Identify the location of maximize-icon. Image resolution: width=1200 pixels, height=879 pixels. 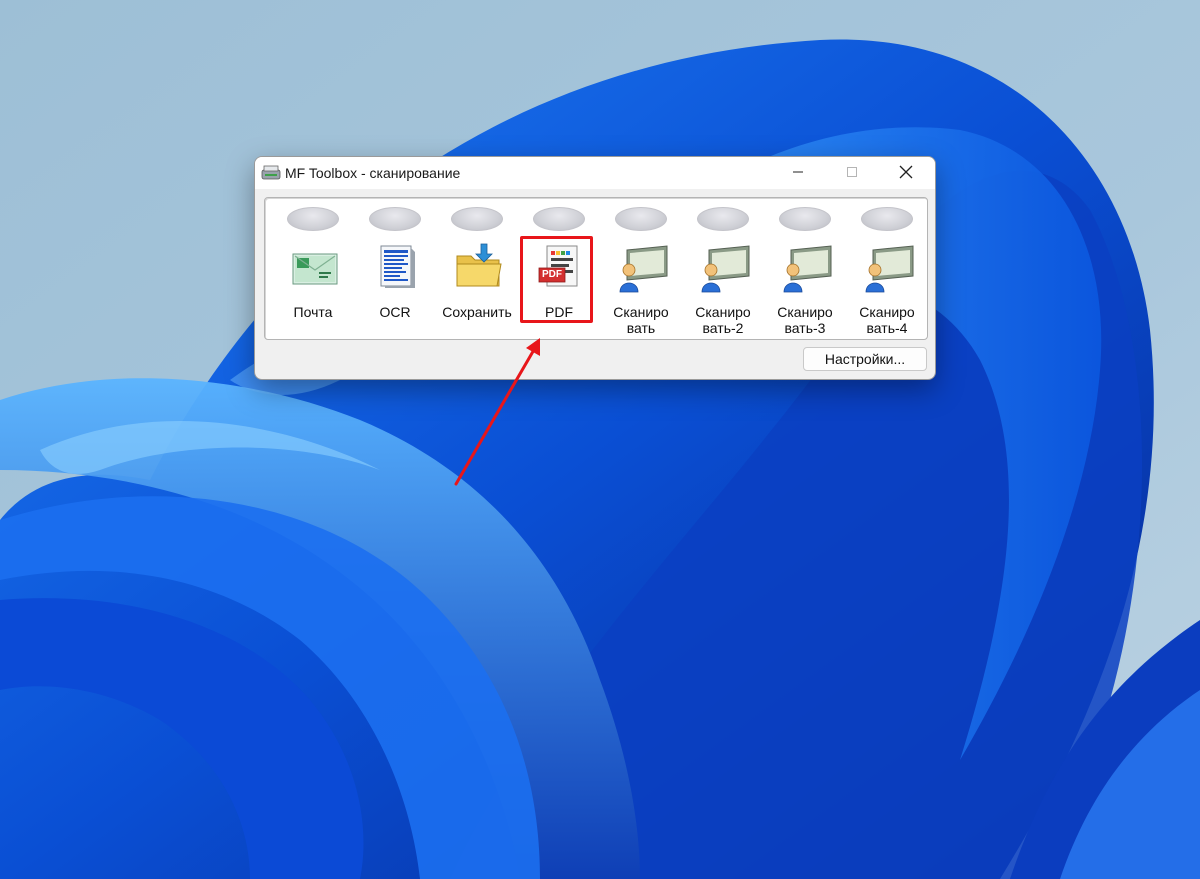
(852, 172).